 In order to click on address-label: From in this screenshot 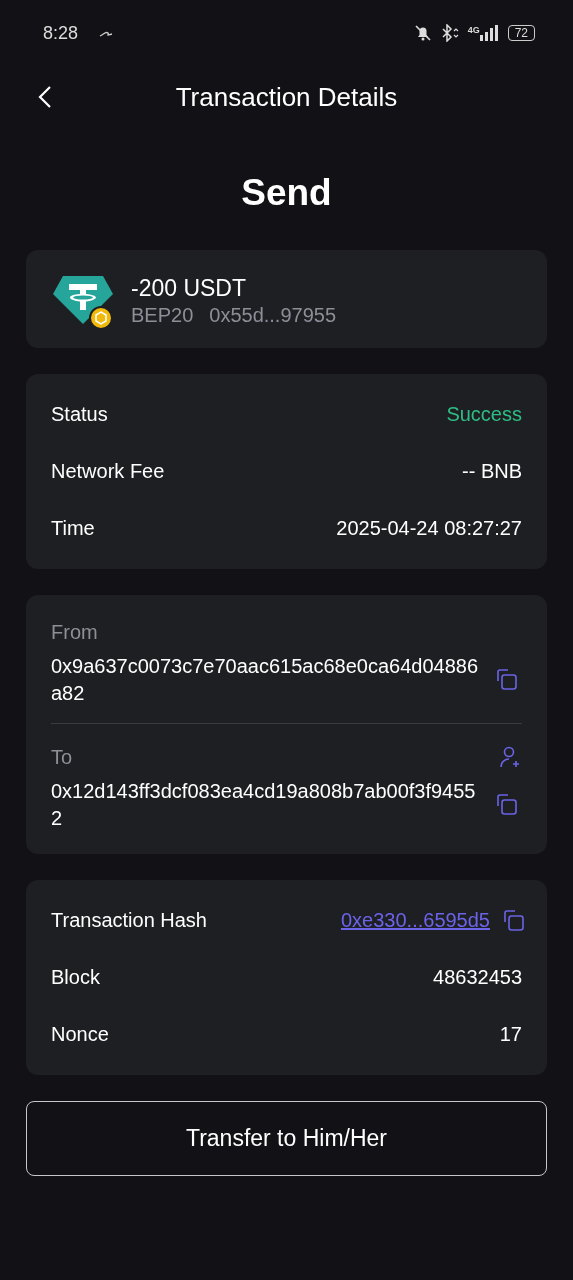, I will do `click(74, 632)`.